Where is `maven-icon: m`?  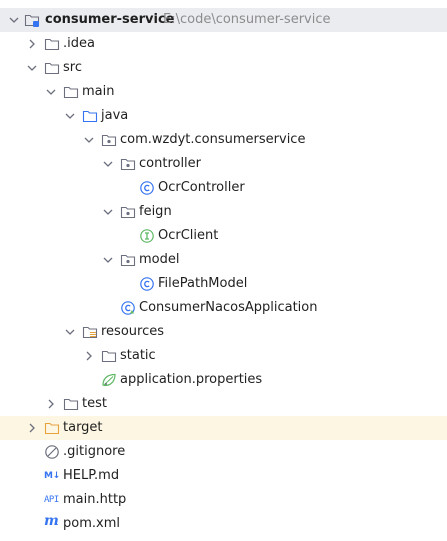
maven-icon: m is located at coordinates (52, 524).